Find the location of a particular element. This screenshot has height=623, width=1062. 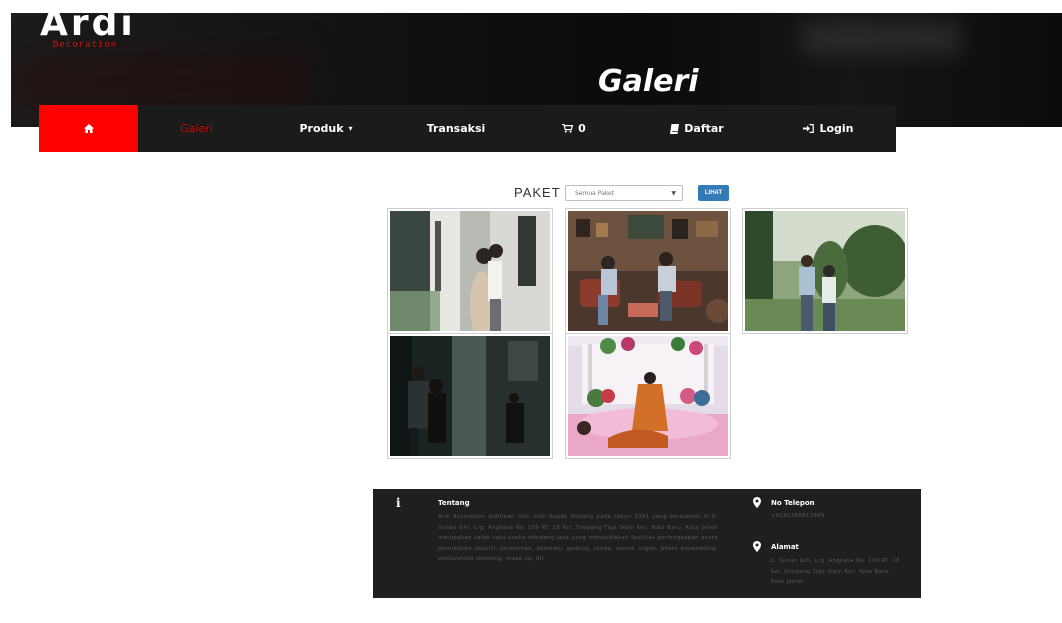

chevron-down-icon: ▼ is located at coordinates (673, 193).